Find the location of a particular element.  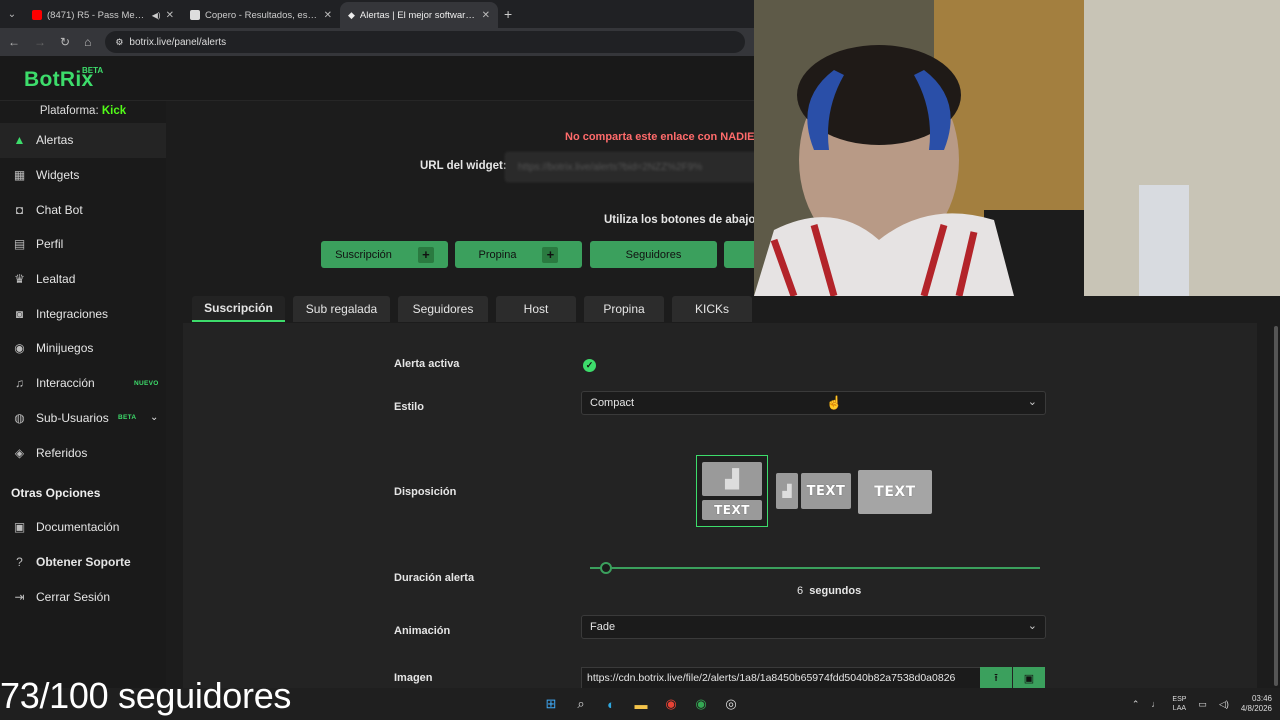

edge-icon: ◐ is located at coordinates (611, 704).